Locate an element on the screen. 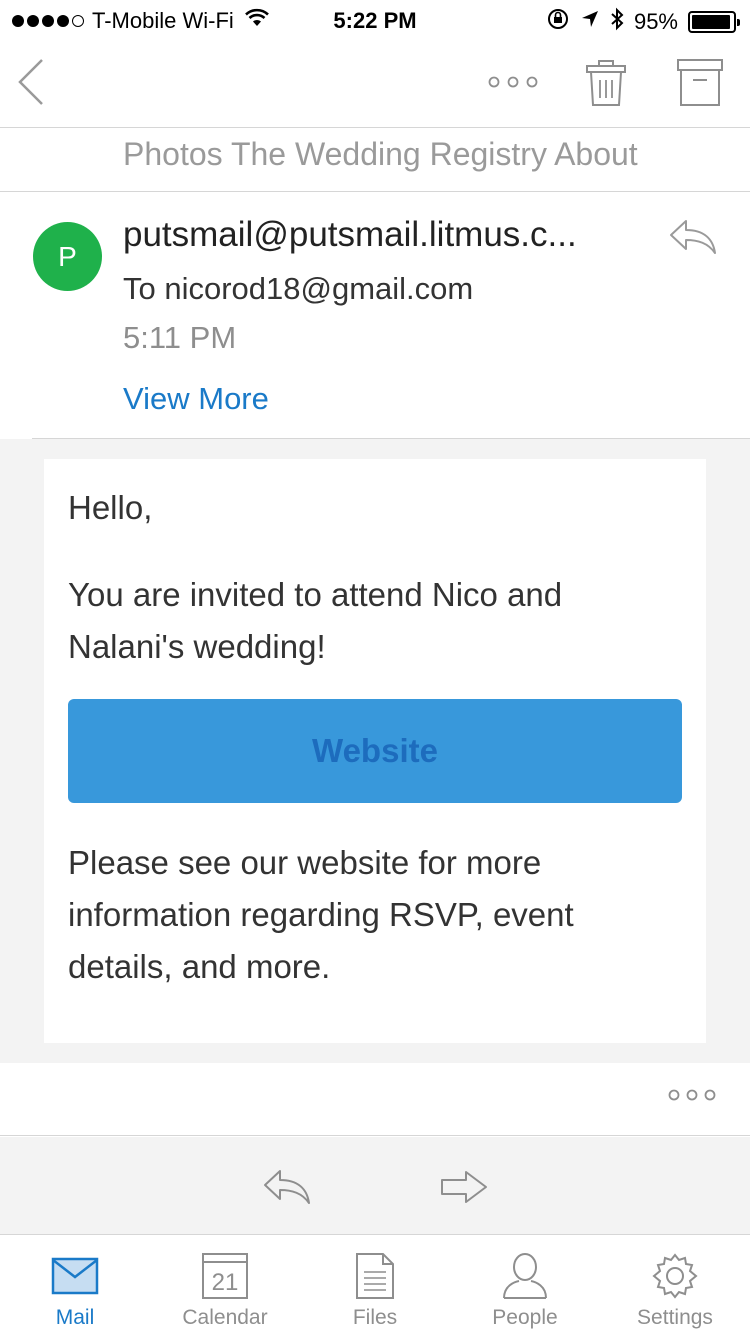  tab-calendar: 21 Calendar is located at coordinates (225, 1285).